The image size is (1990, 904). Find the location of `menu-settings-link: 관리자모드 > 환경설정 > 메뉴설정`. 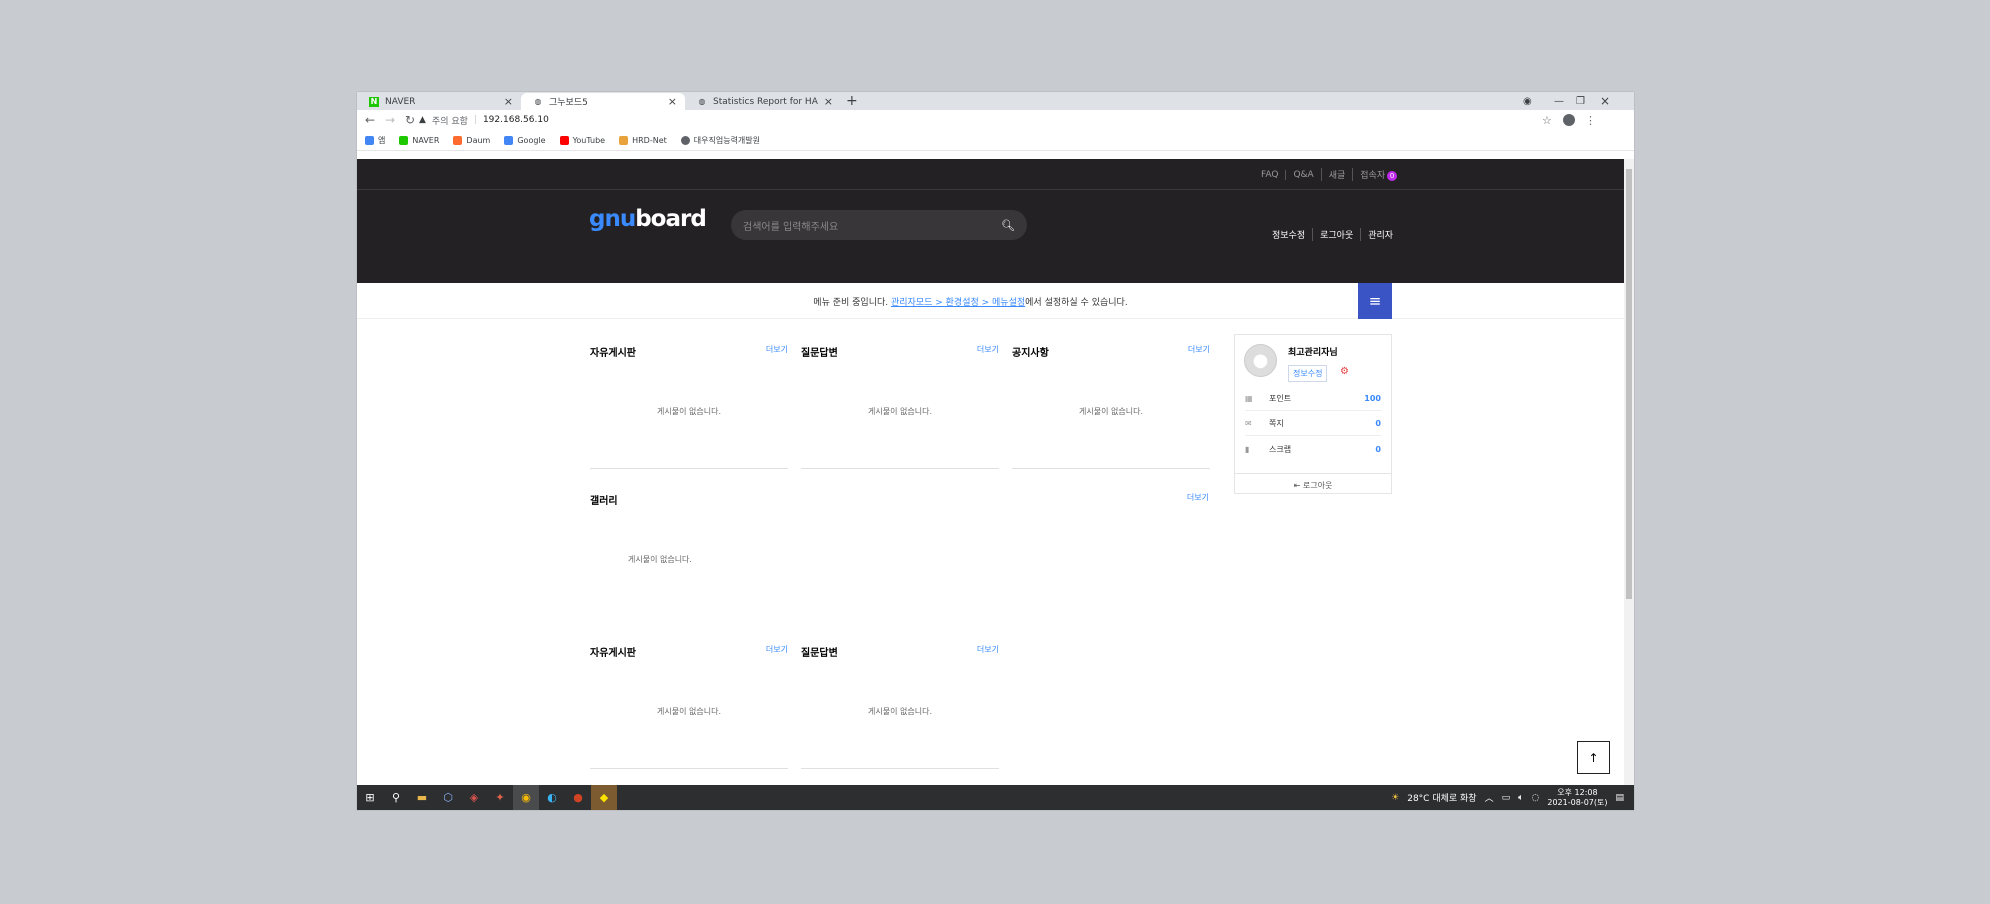

menu-settings-link: 관리자모드 > 환경설정 > 메뉴설정 is located at coordinates (958, 303).